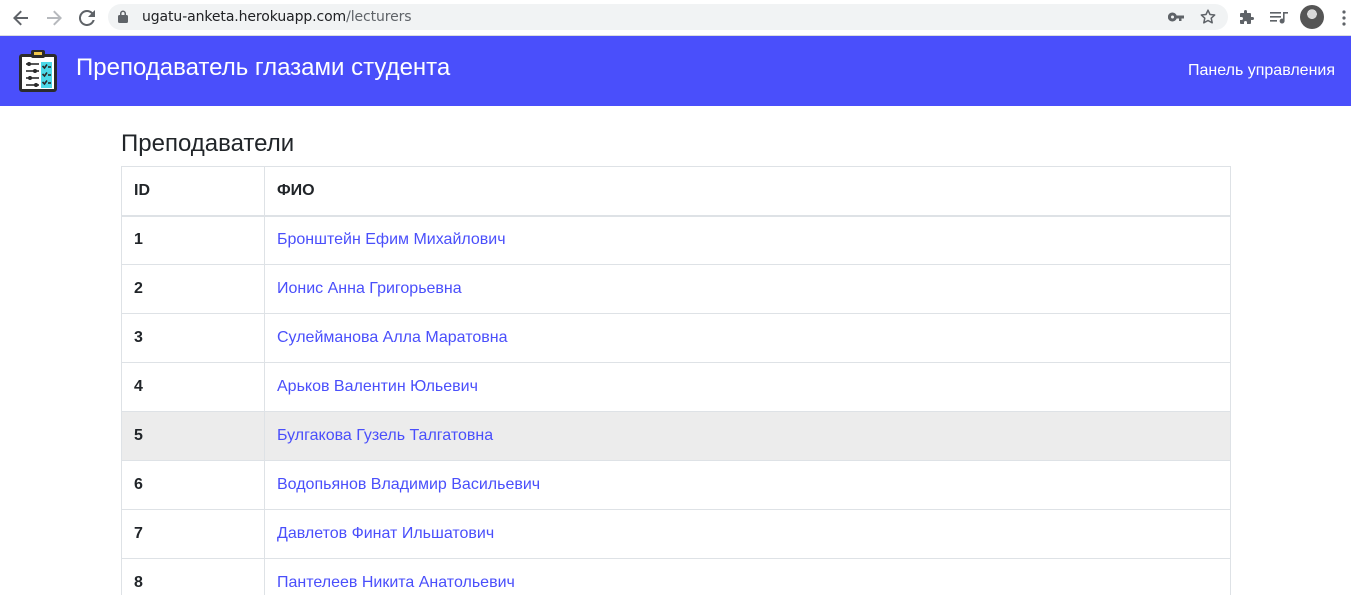 This screenshot has width=1351, height=595. What do you see at coordinates (747, 387) in the screenshot?
I see `row-name-cell: Арьков Валентин Юльевич` at bounding box center [747, 387].